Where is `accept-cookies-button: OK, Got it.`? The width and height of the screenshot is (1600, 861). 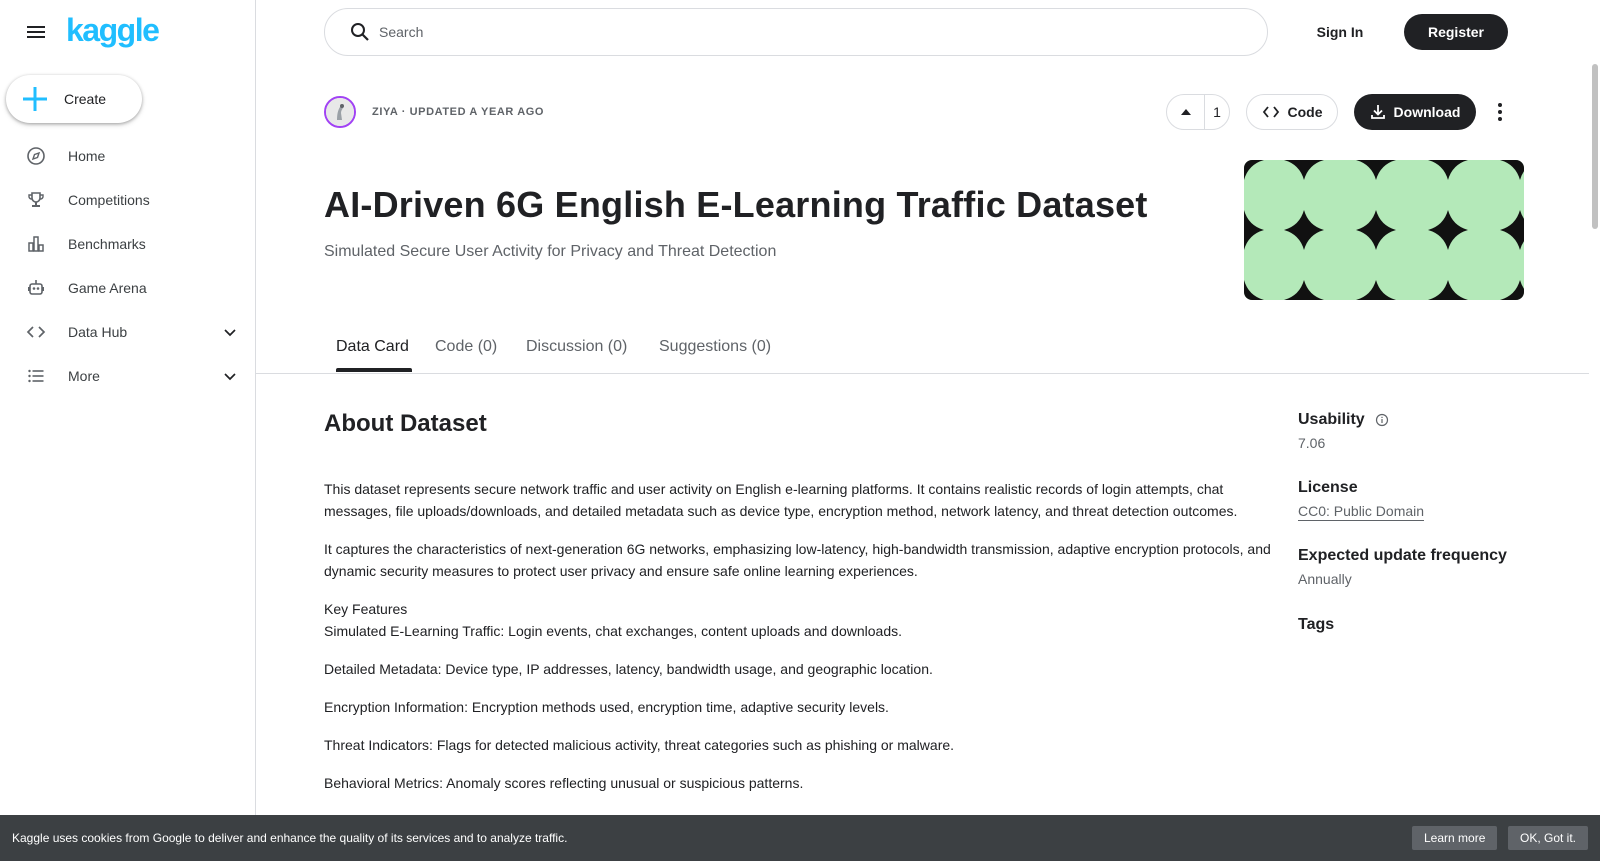
accept-cookies-button: OK, Got it. is located at coordinates (1548, 838).